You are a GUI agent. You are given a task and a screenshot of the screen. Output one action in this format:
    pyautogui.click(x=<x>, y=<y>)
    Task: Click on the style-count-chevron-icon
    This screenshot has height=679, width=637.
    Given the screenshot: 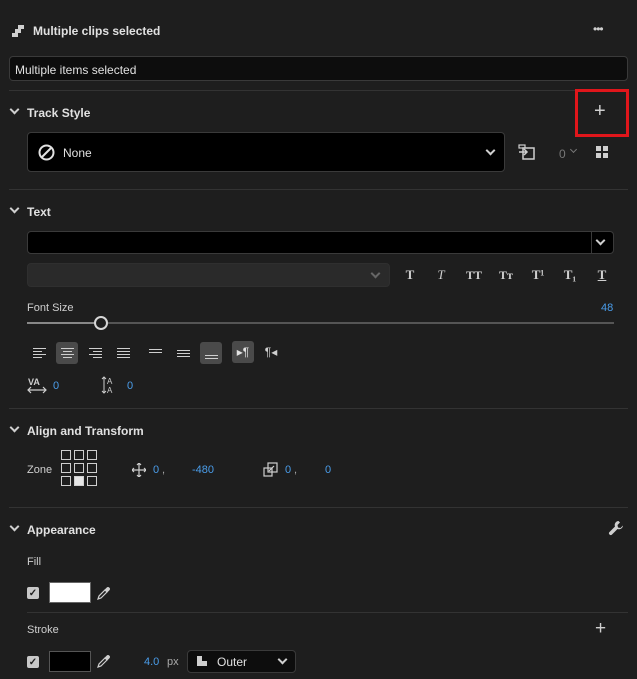 What is the action you would take?
    pyautogui.click(x=573, y=149)
    